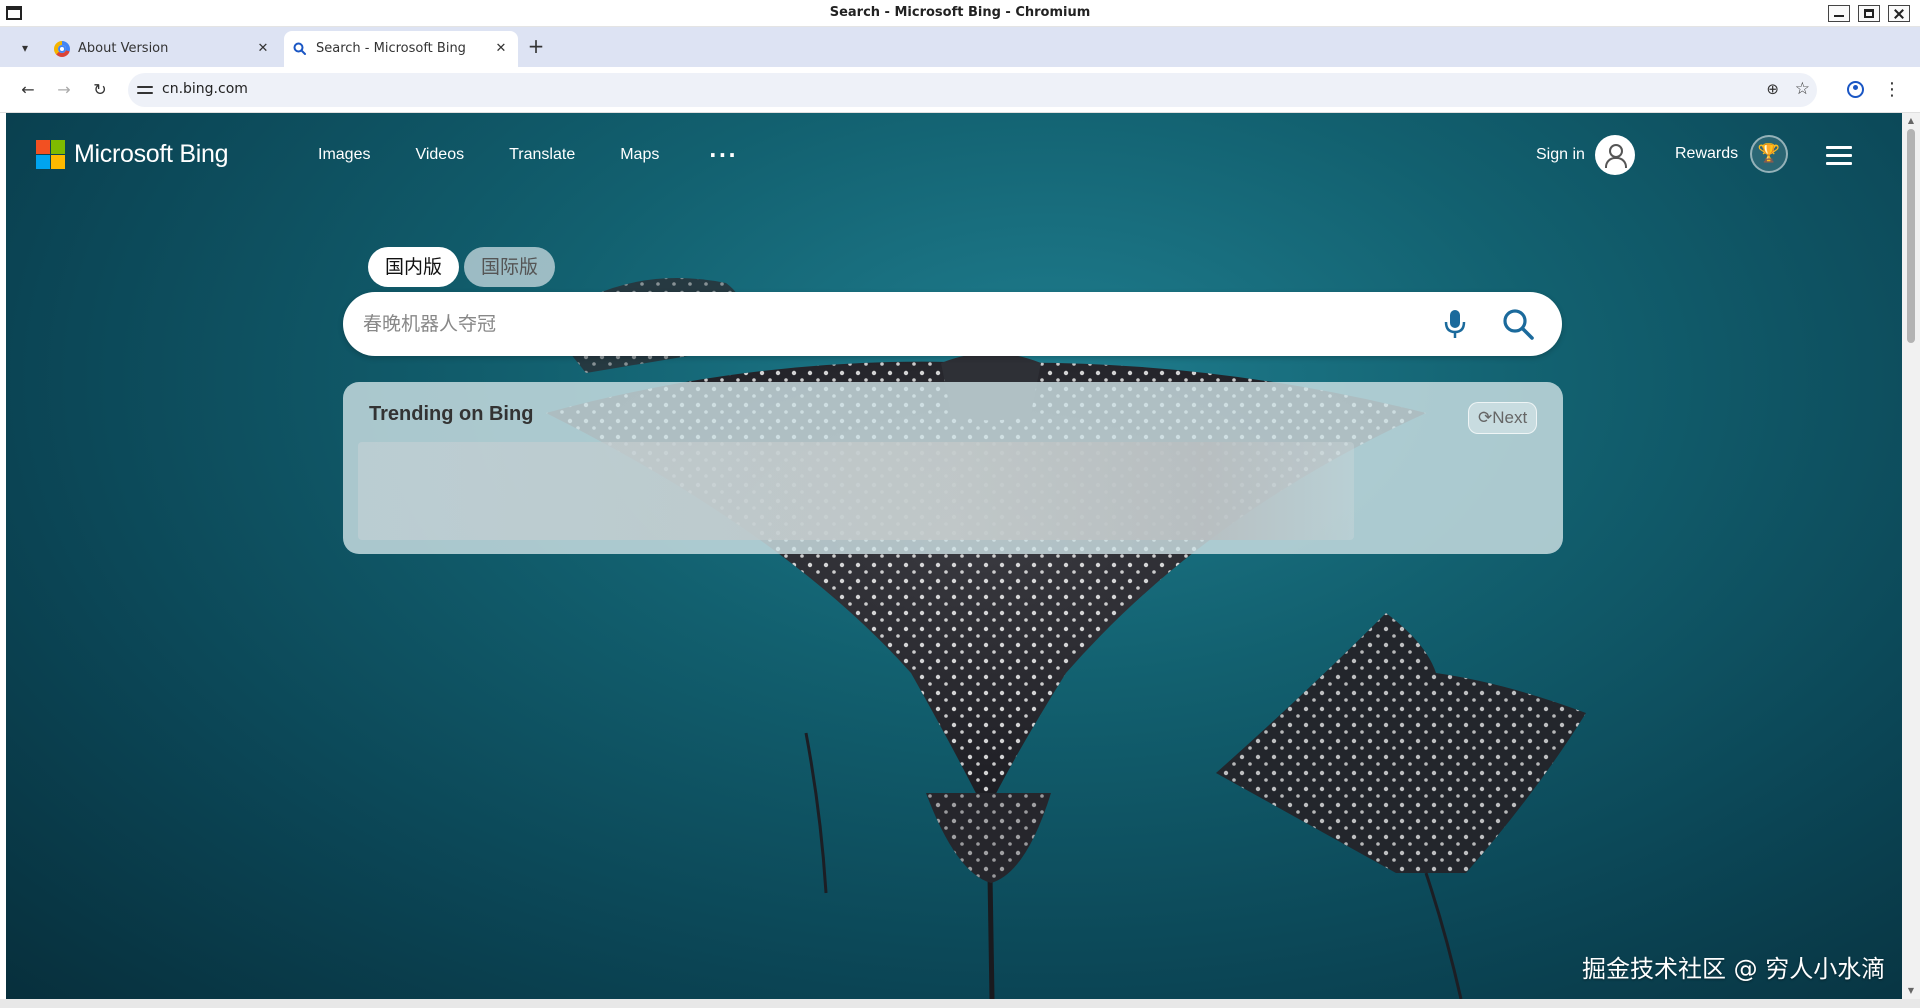 The image size is (1920, 1008). What do you see at coordinates (1839, 156) in the screenshot?
I see `hamburger-menu-icon` at bounding box center [1839, 156].